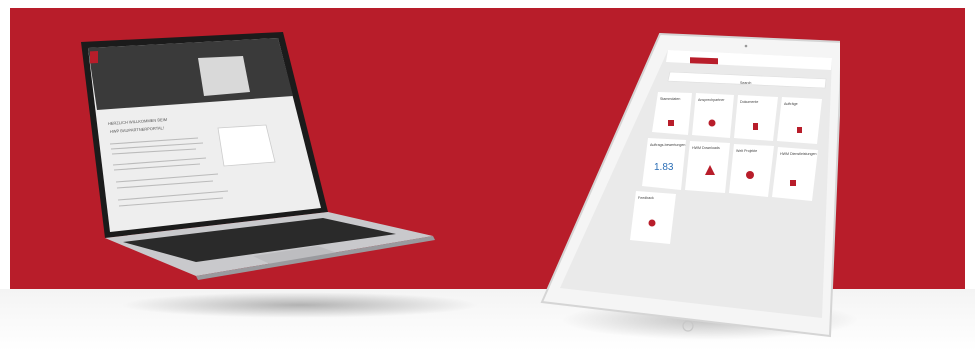 This screenshot has height=355, width=975. I want to click on hero-tablet-thumbnail, so click(224, 76).